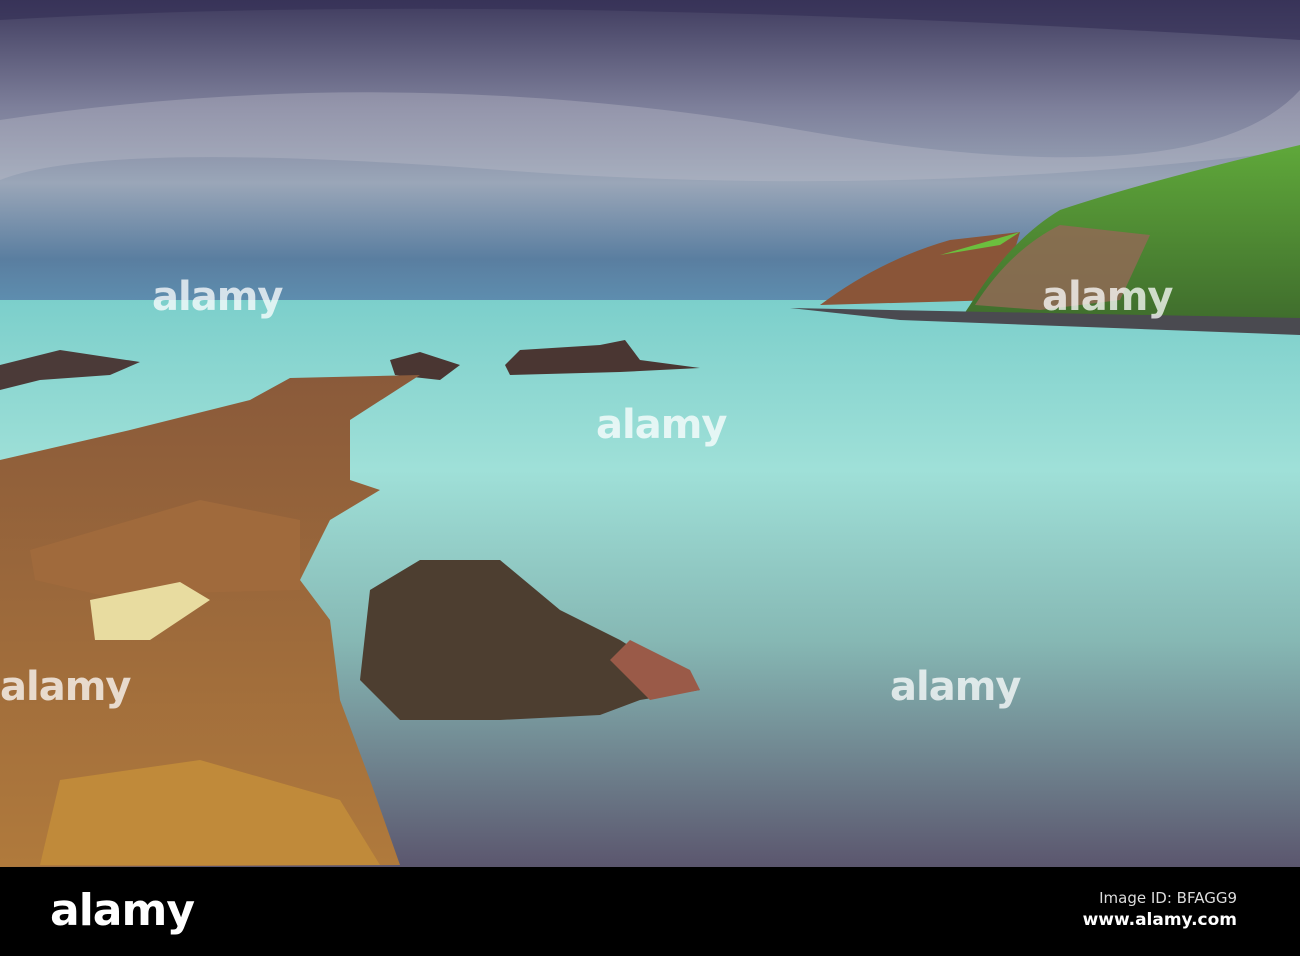 The image size is (1300, 956). Describe the element at coordinates (1168, 898) in the screenshot. I see `image-id: Image ID: BFAGG9` at that location.